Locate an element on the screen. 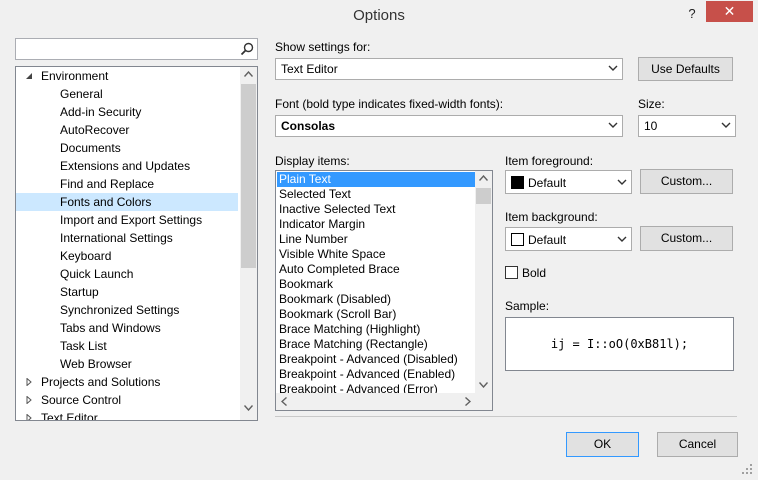 The width and height of the screenshot is (758, 480). help-button: ? is located at coordinates (692, 14).